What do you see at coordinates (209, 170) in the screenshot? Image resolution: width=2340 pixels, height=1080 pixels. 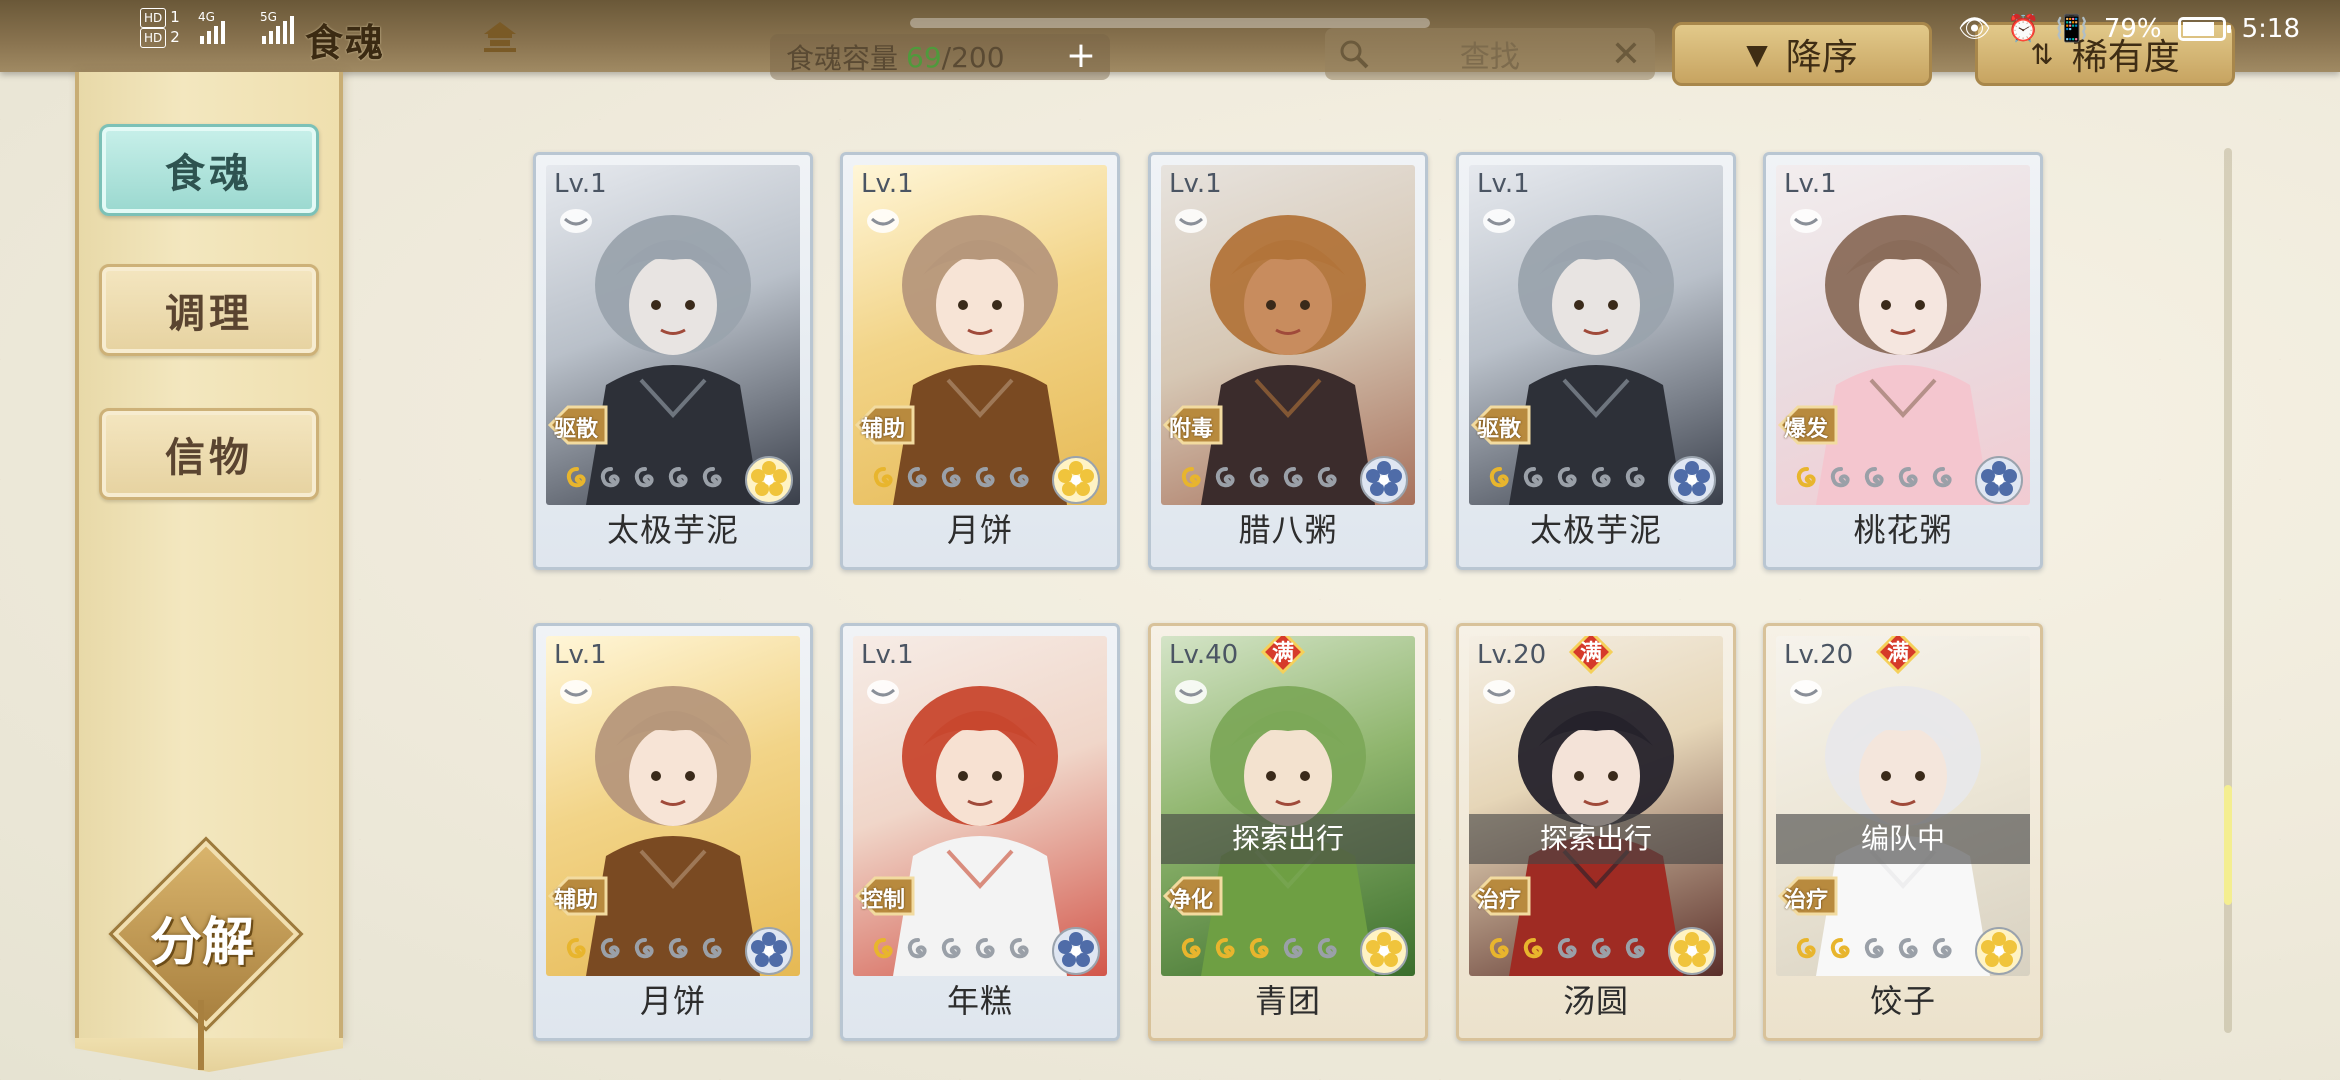 I see `tab-food-souls: 食魂` at bounding box center [209, 170].